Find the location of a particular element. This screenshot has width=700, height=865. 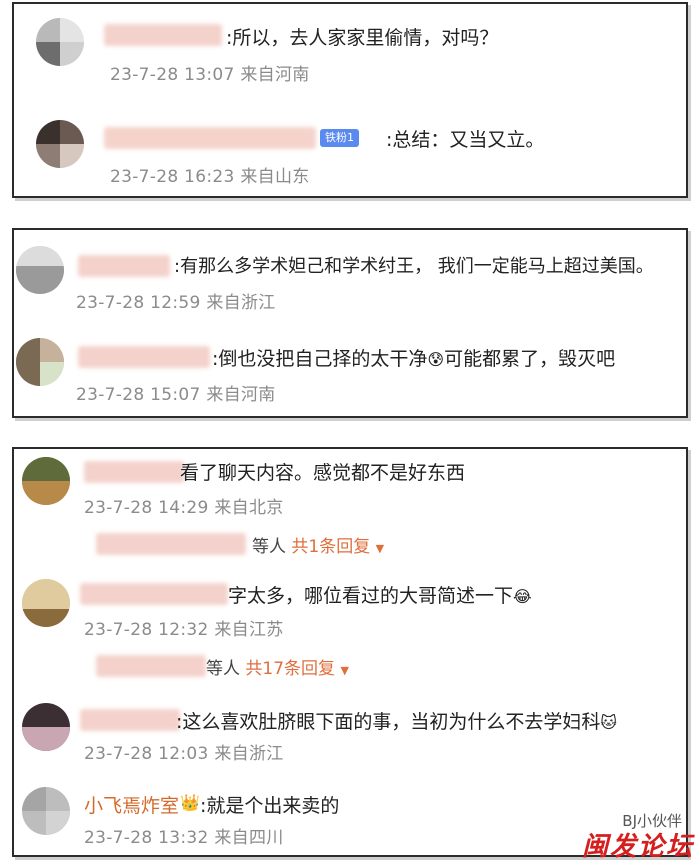

reply-summary: 等人 共1条回复 ▼ is located at coordinates (318, 544).